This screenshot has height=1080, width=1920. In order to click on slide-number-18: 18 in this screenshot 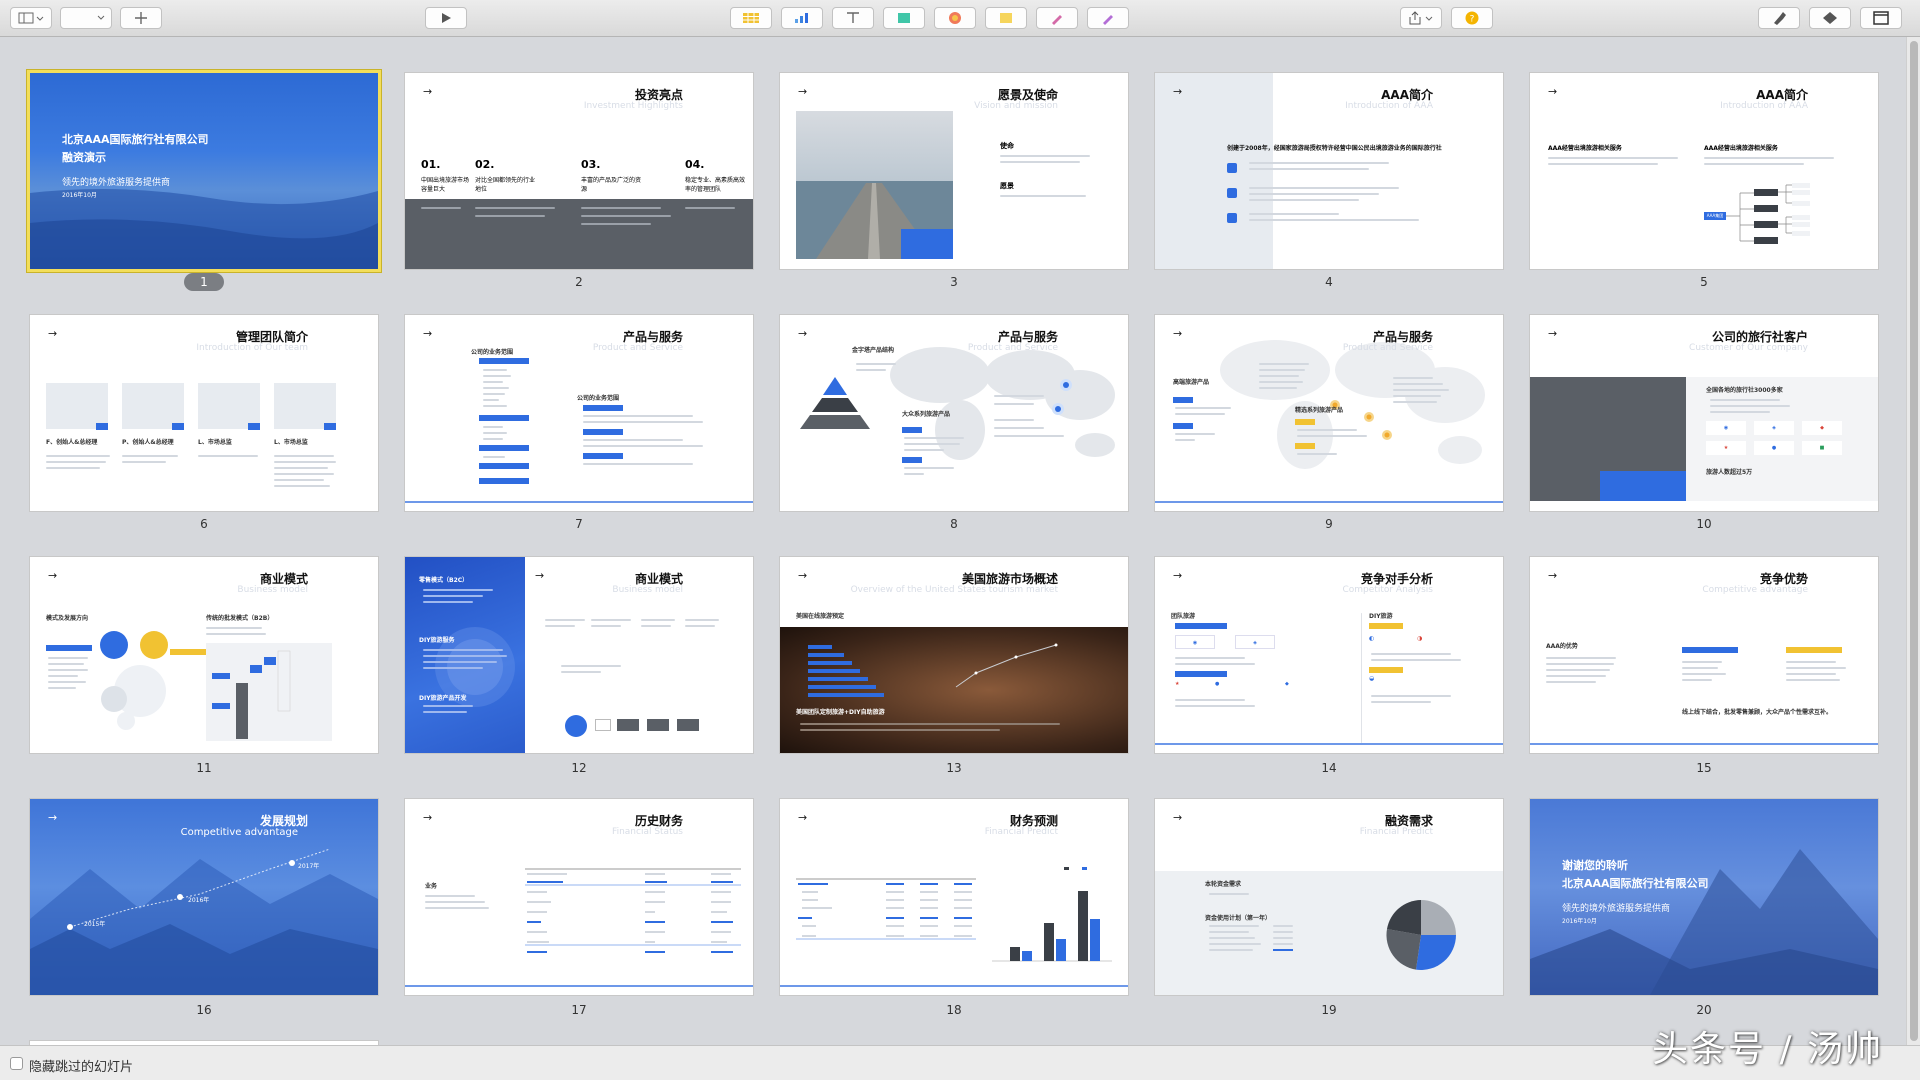, I will do `click(954, 1010)`.